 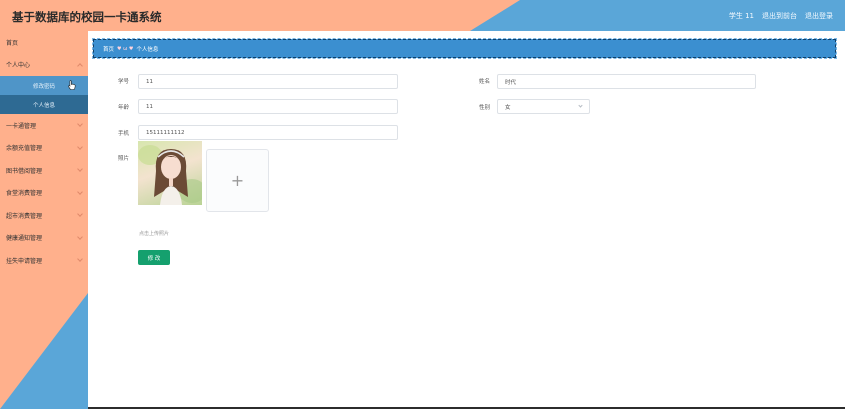 What do you see at coordinates (24, 261) in the screenshot?
I see `sidebar-item-label: 挂失申请管理` at bounding box center [24, 261].